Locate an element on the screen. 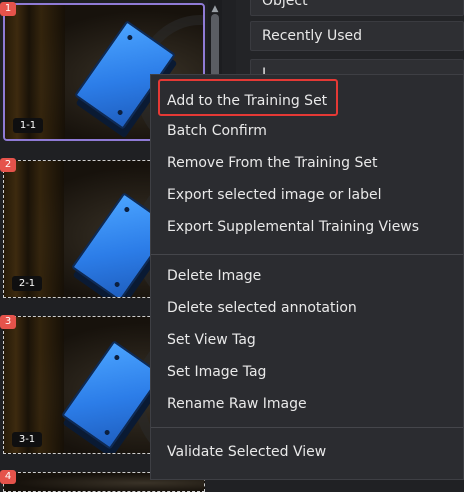 The height and width of the screenshot is (492, 464). thumbnail-index-badge: 2 is located at coordinates (8, 165).